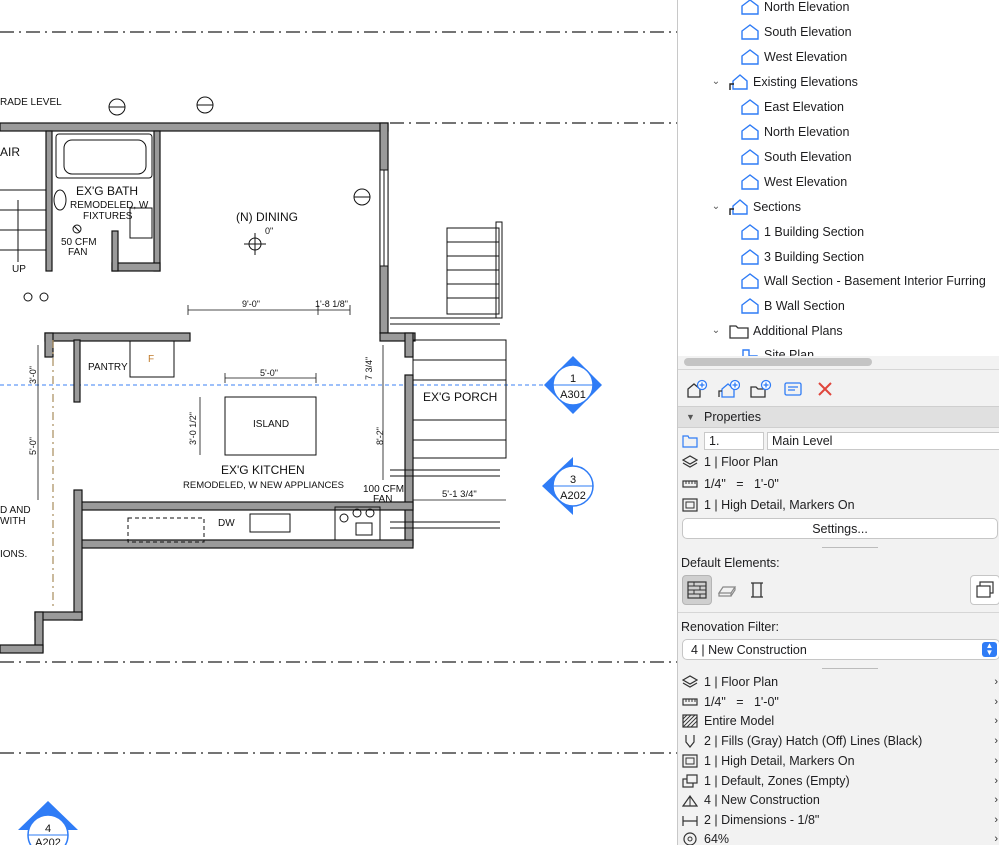 Image resolution: width=999 pixels, height=845 pixels. I want to click on dim-left-1: 3'-0", so click(33, 375).